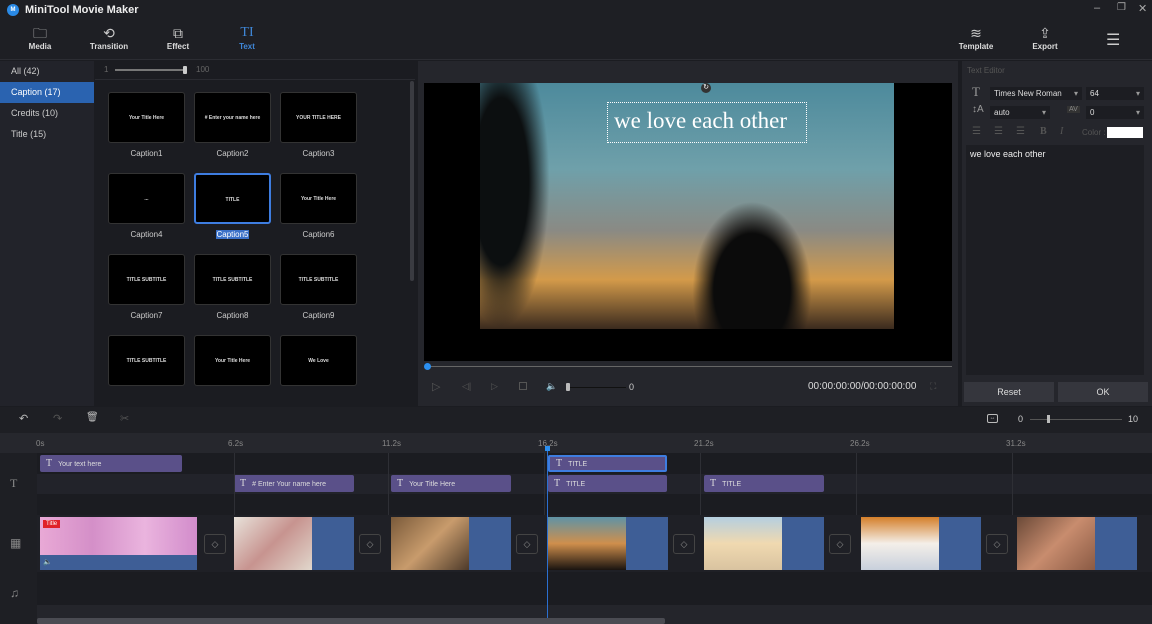 This screenshot has width=1152, height=624. I want to click on caption-label: Caption3, so click(318, 153).